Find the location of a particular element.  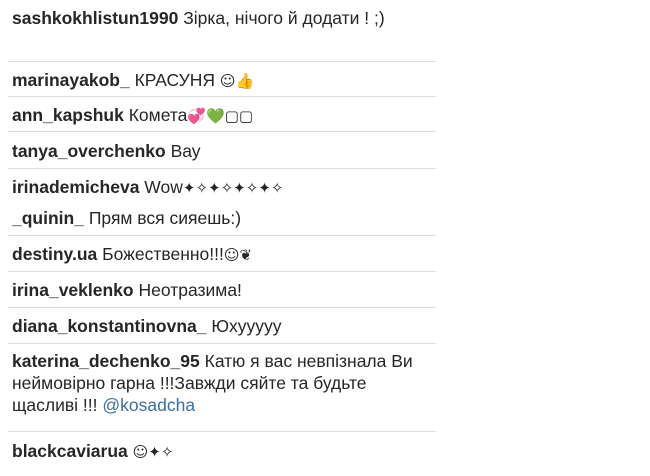

comment-text: Зірка, нічого й додати ! ;) is located at coordinates (284, 18).